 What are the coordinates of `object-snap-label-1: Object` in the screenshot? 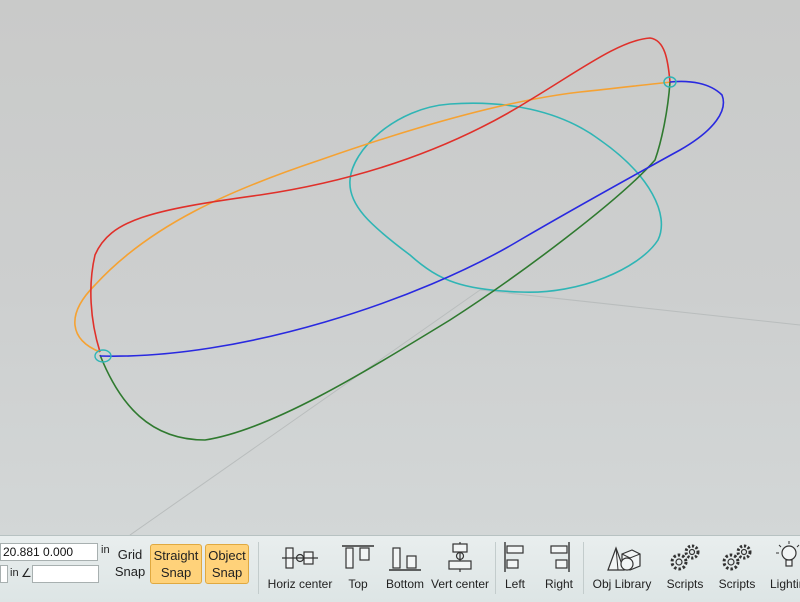 It's located at (227, 555).